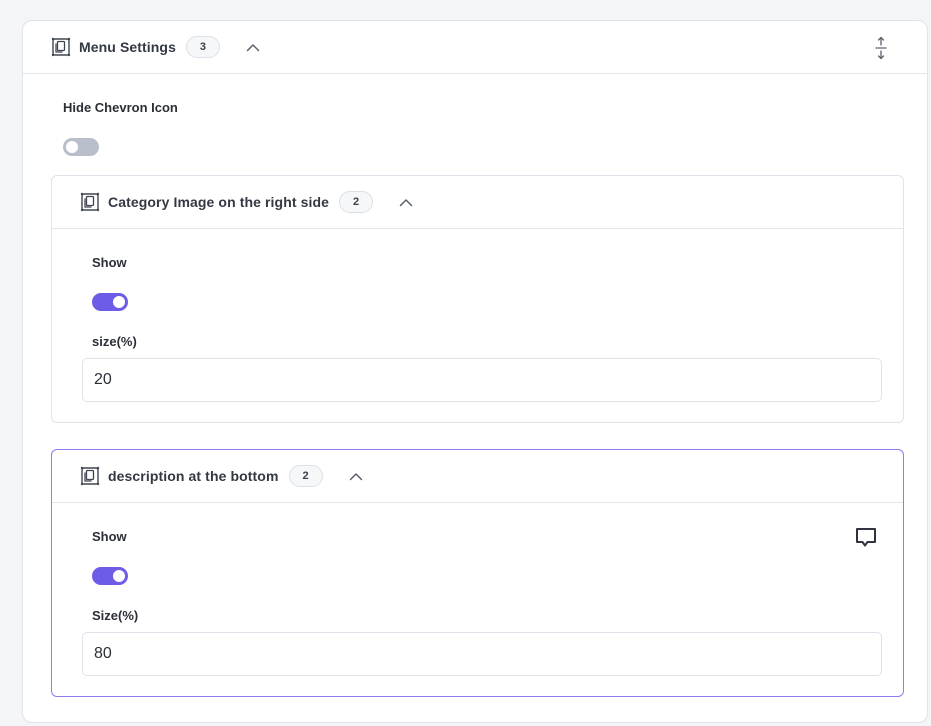  I want to click on description-bottom-count-badge: 2, so click(305, 476).